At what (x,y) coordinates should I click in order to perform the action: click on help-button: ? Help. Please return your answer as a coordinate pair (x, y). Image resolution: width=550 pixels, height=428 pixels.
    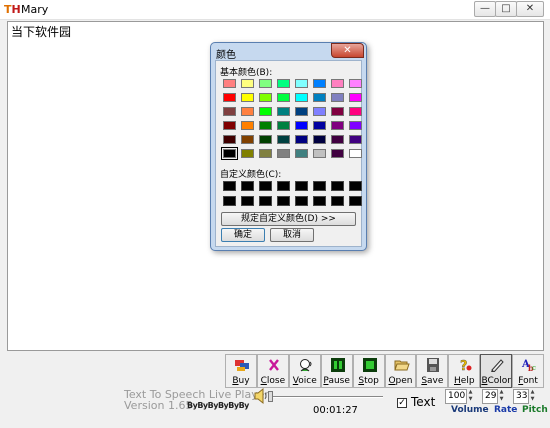
    Looking at the image, I should click on (464, 371).